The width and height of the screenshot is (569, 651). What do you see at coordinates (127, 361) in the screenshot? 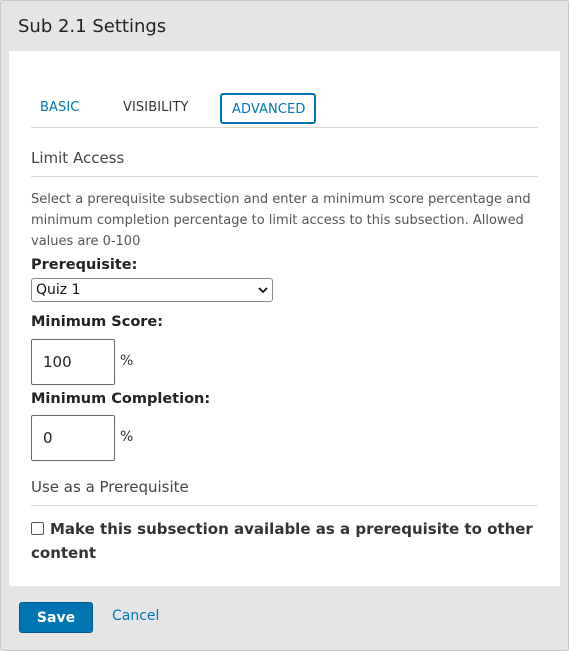
I see `min-score-percent: %` at bounding box center [127, 361].